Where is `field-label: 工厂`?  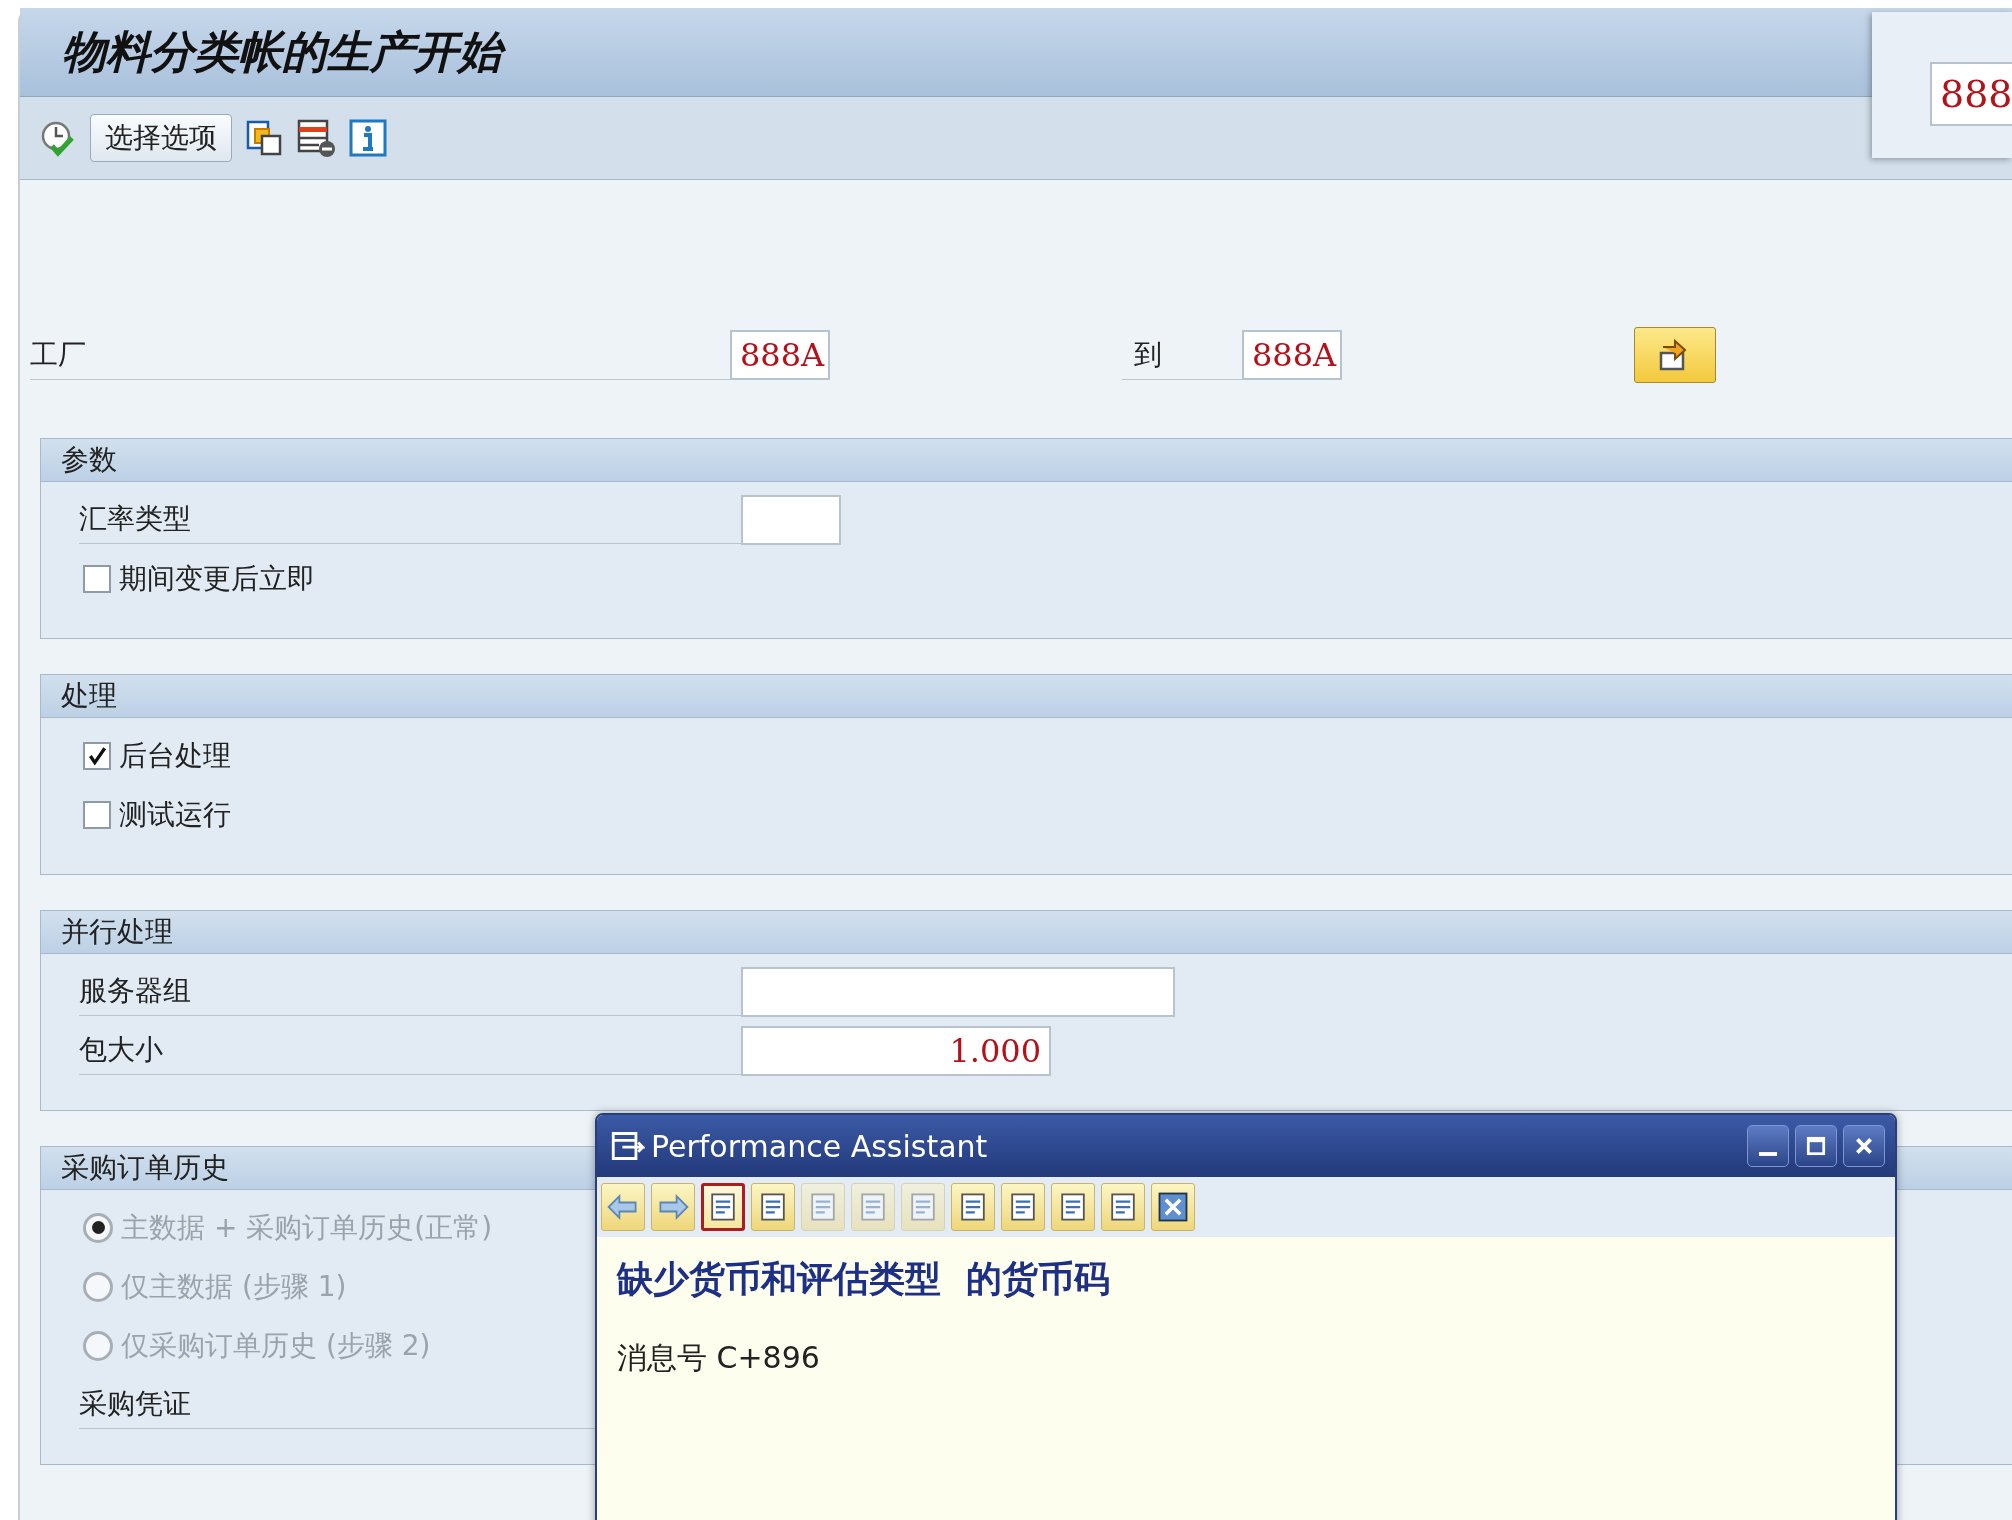 field-label: 工厂 is located at coordinates (380, 355).